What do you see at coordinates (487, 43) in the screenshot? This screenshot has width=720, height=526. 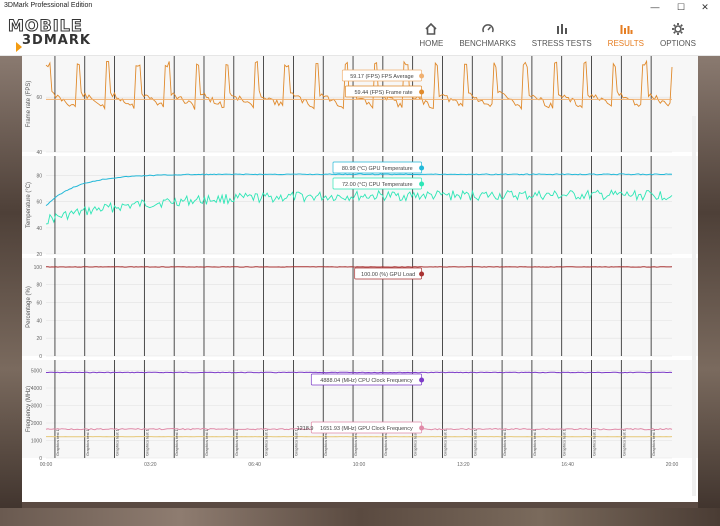 I see `nav-benchmarks-label: BENCHMARKS` at bounding box center [487, 43].